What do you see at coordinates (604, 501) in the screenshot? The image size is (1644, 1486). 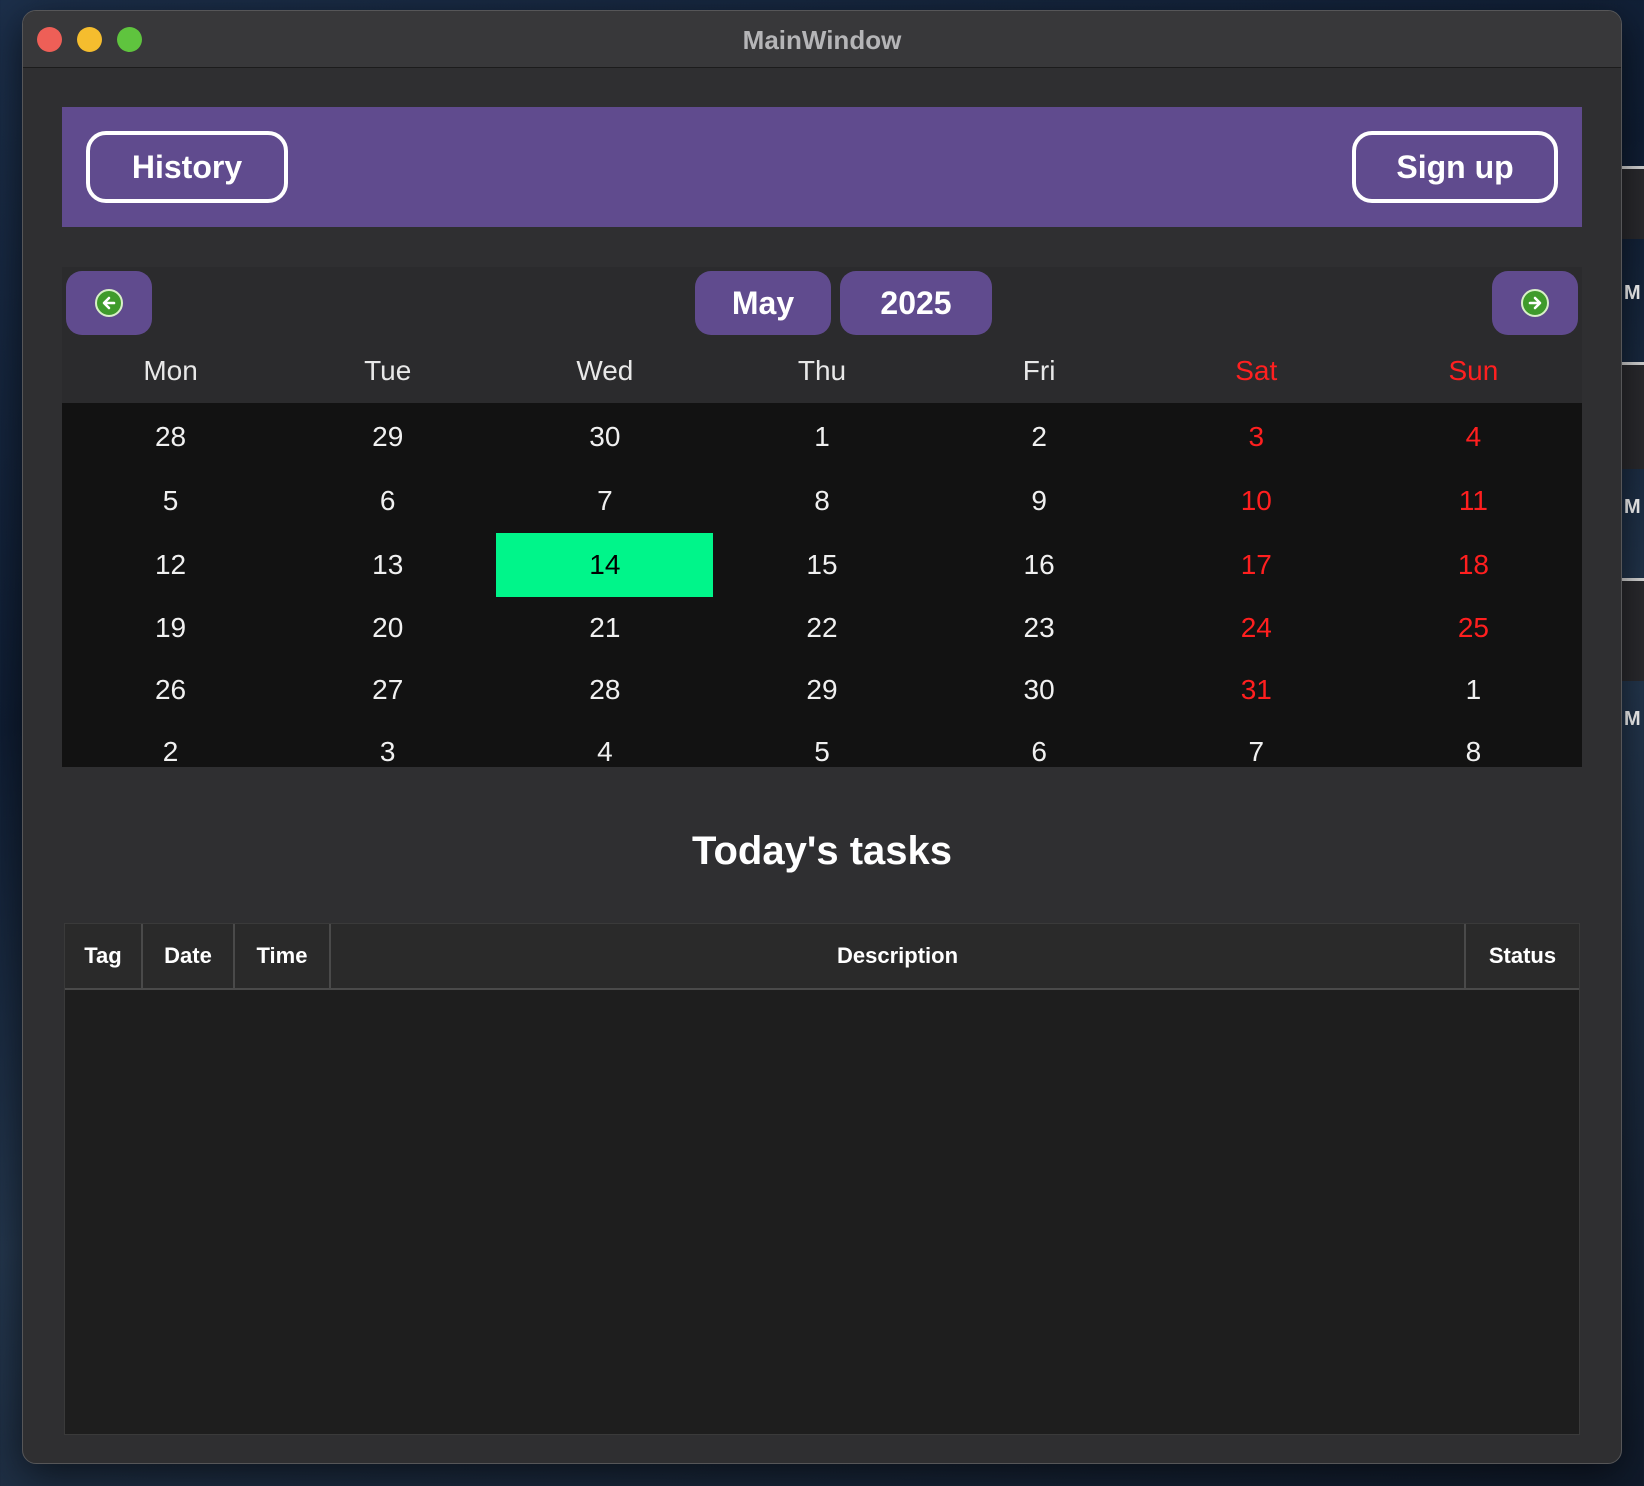 I see `calendar-day: 7` at bounding box center [604, 501].